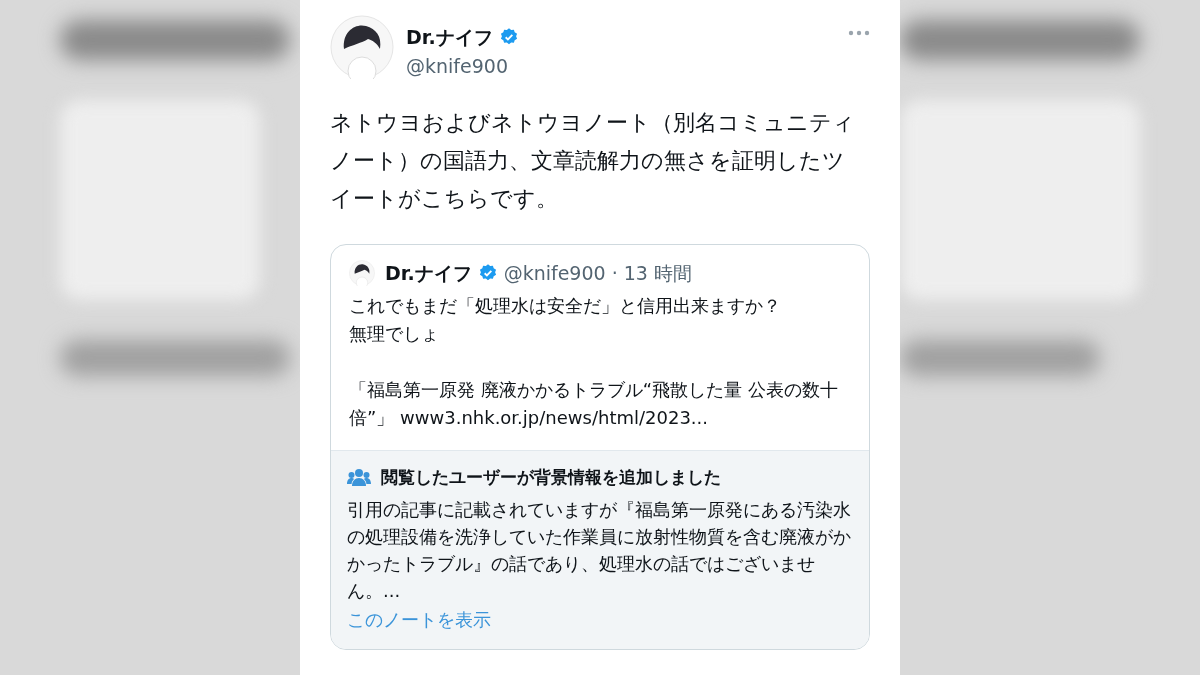  Describe the element at coordinates (657, 273) in the screenshot. I see `timestamp: 13 時間` at that location.